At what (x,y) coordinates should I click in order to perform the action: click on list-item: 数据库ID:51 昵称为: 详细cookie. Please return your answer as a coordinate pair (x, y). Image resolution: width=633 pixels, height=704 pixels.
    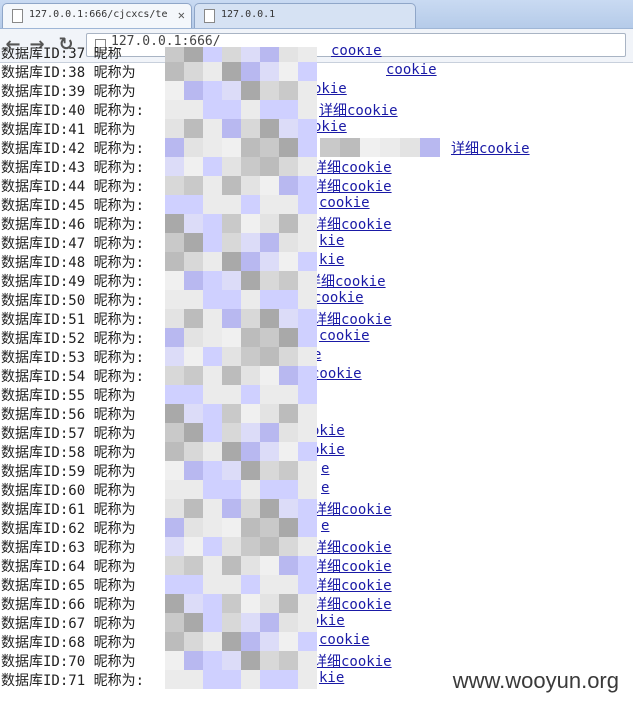
    Looking at the image, I should click on (196, 318).